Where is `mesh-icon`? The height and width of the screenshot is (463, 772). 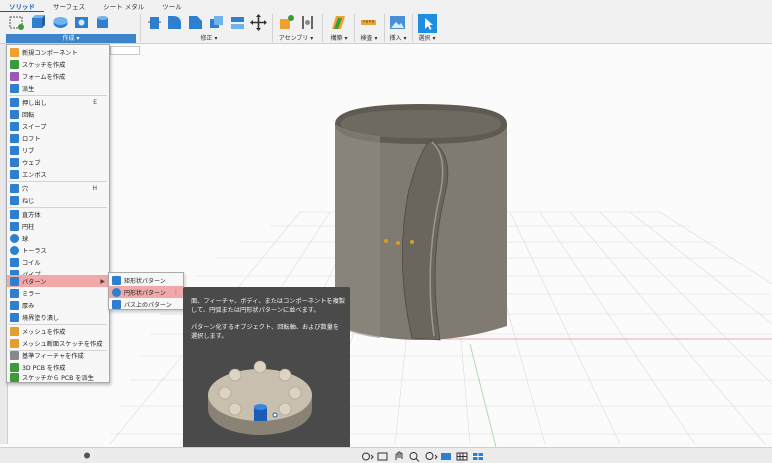 mesh-icon is located at coordinates (14, 331).